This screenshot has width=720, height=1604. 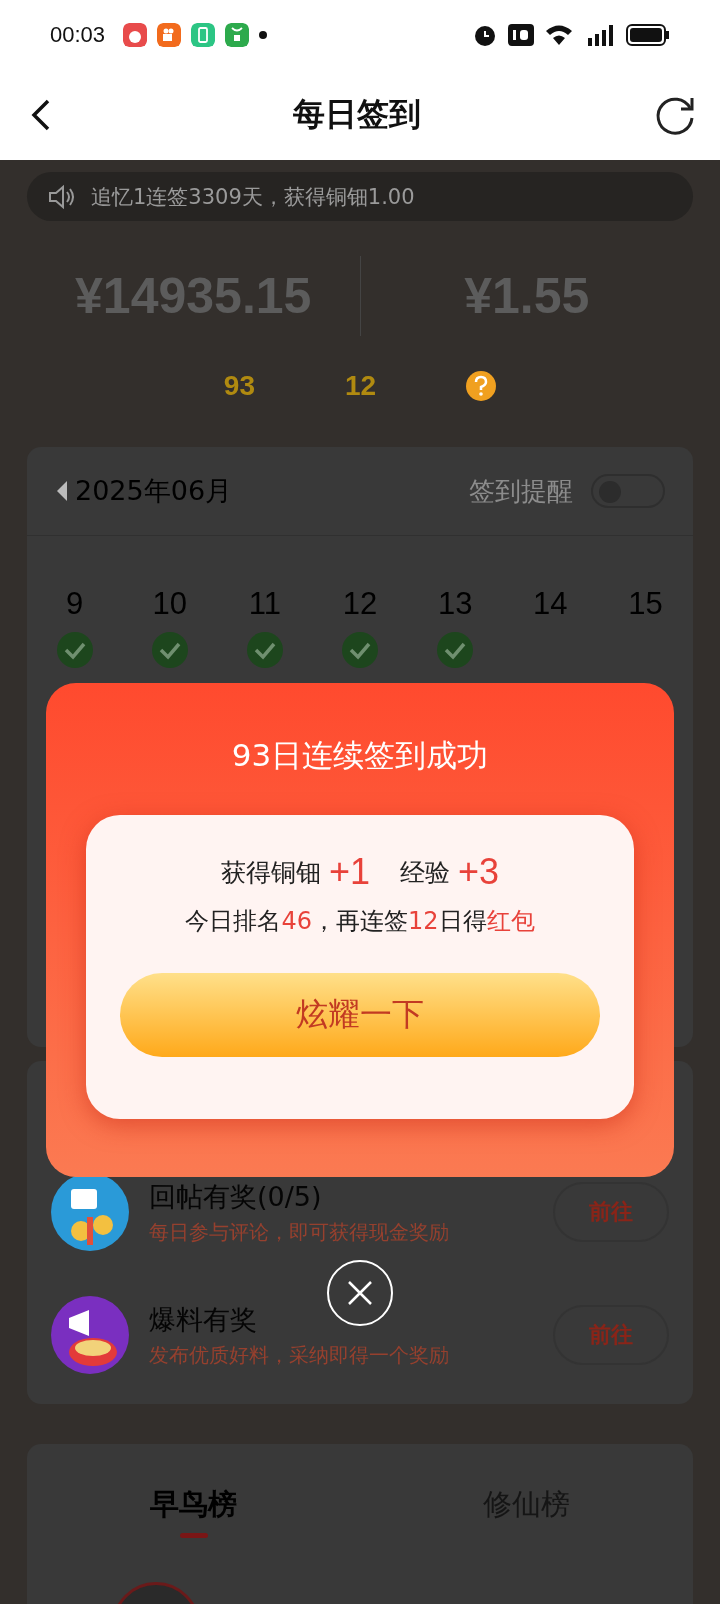 What do you see at coordinates (299, 1355) in the screenshot?
I see `task-description: 发布优质好料，采纳即得一个奖励` at bounding box center [299, 1355].